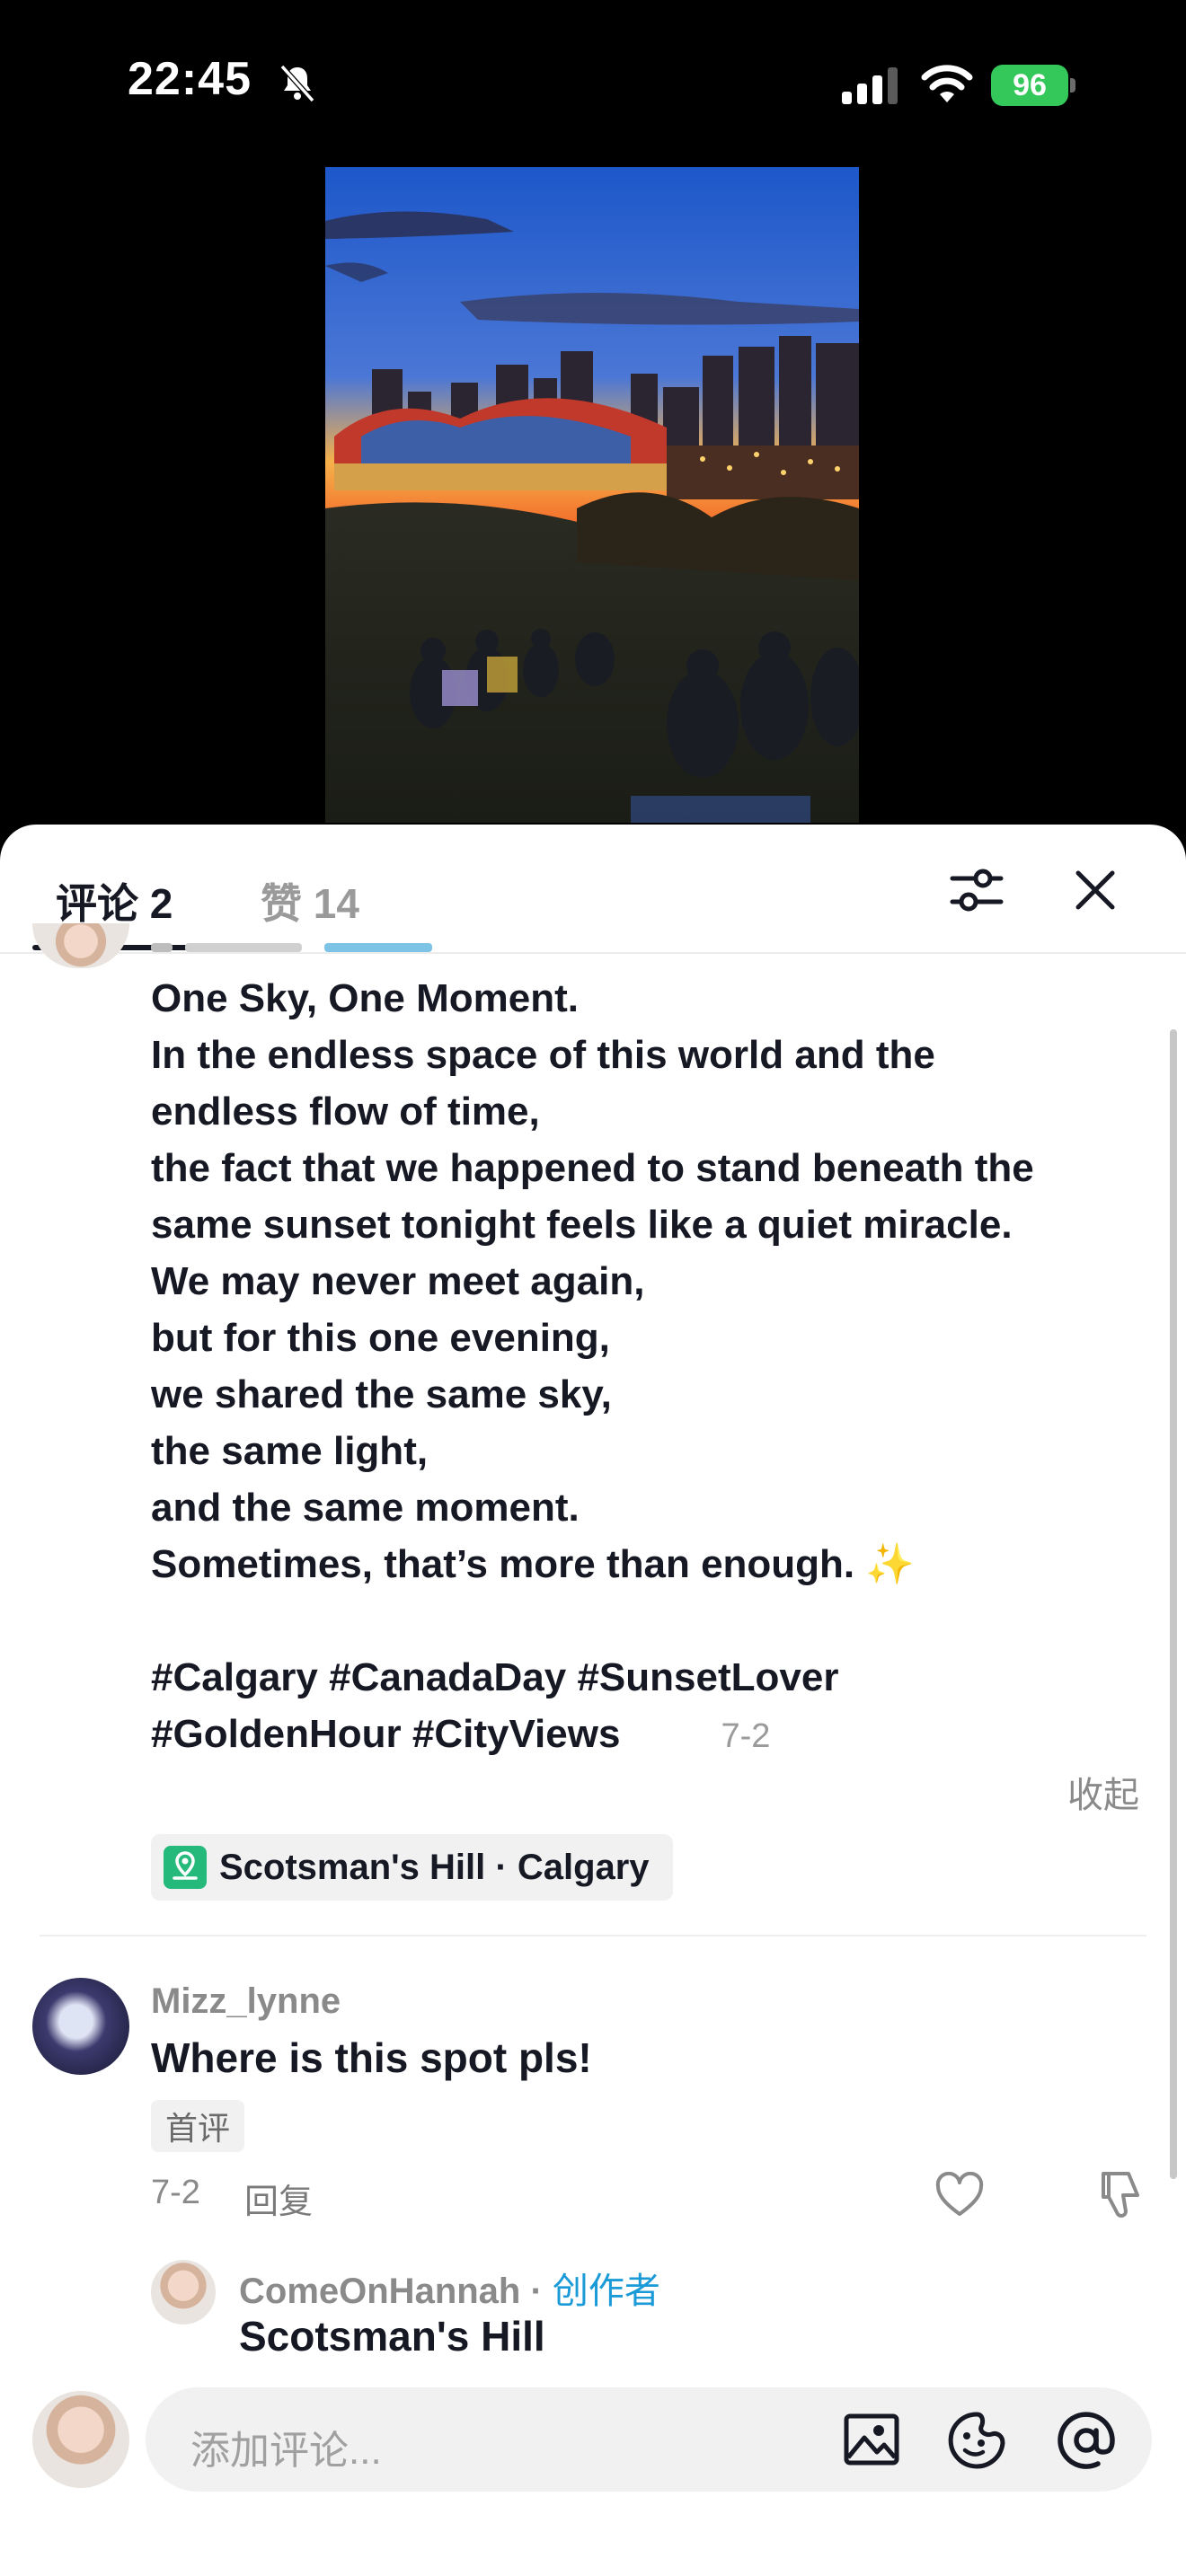  Describe the element at coordinates (345, 1112) in the screenshot. I see `caption-line: endless flow of time,` at that location.